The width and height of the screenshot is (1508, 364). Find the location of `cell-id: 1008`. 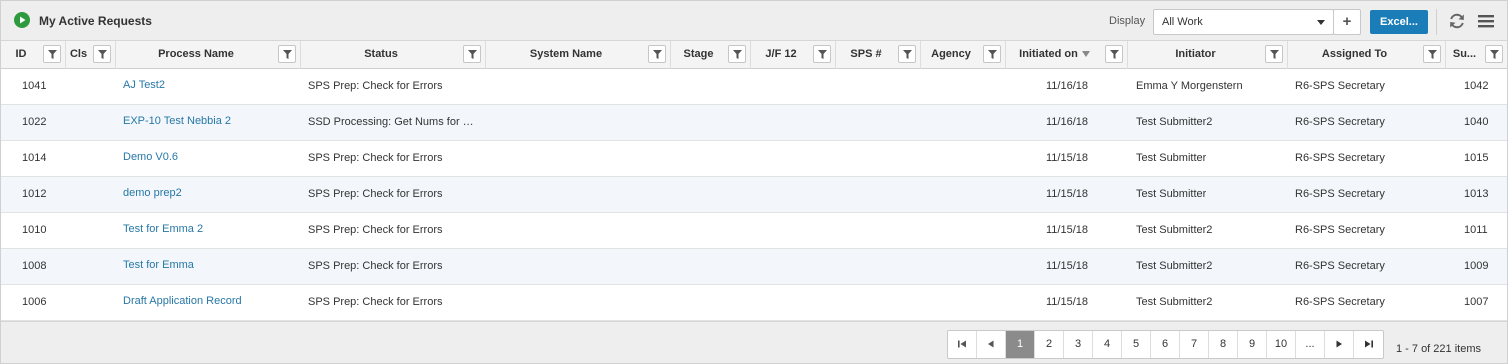

cell-id: 1008 is located at coordinates (34, 266).